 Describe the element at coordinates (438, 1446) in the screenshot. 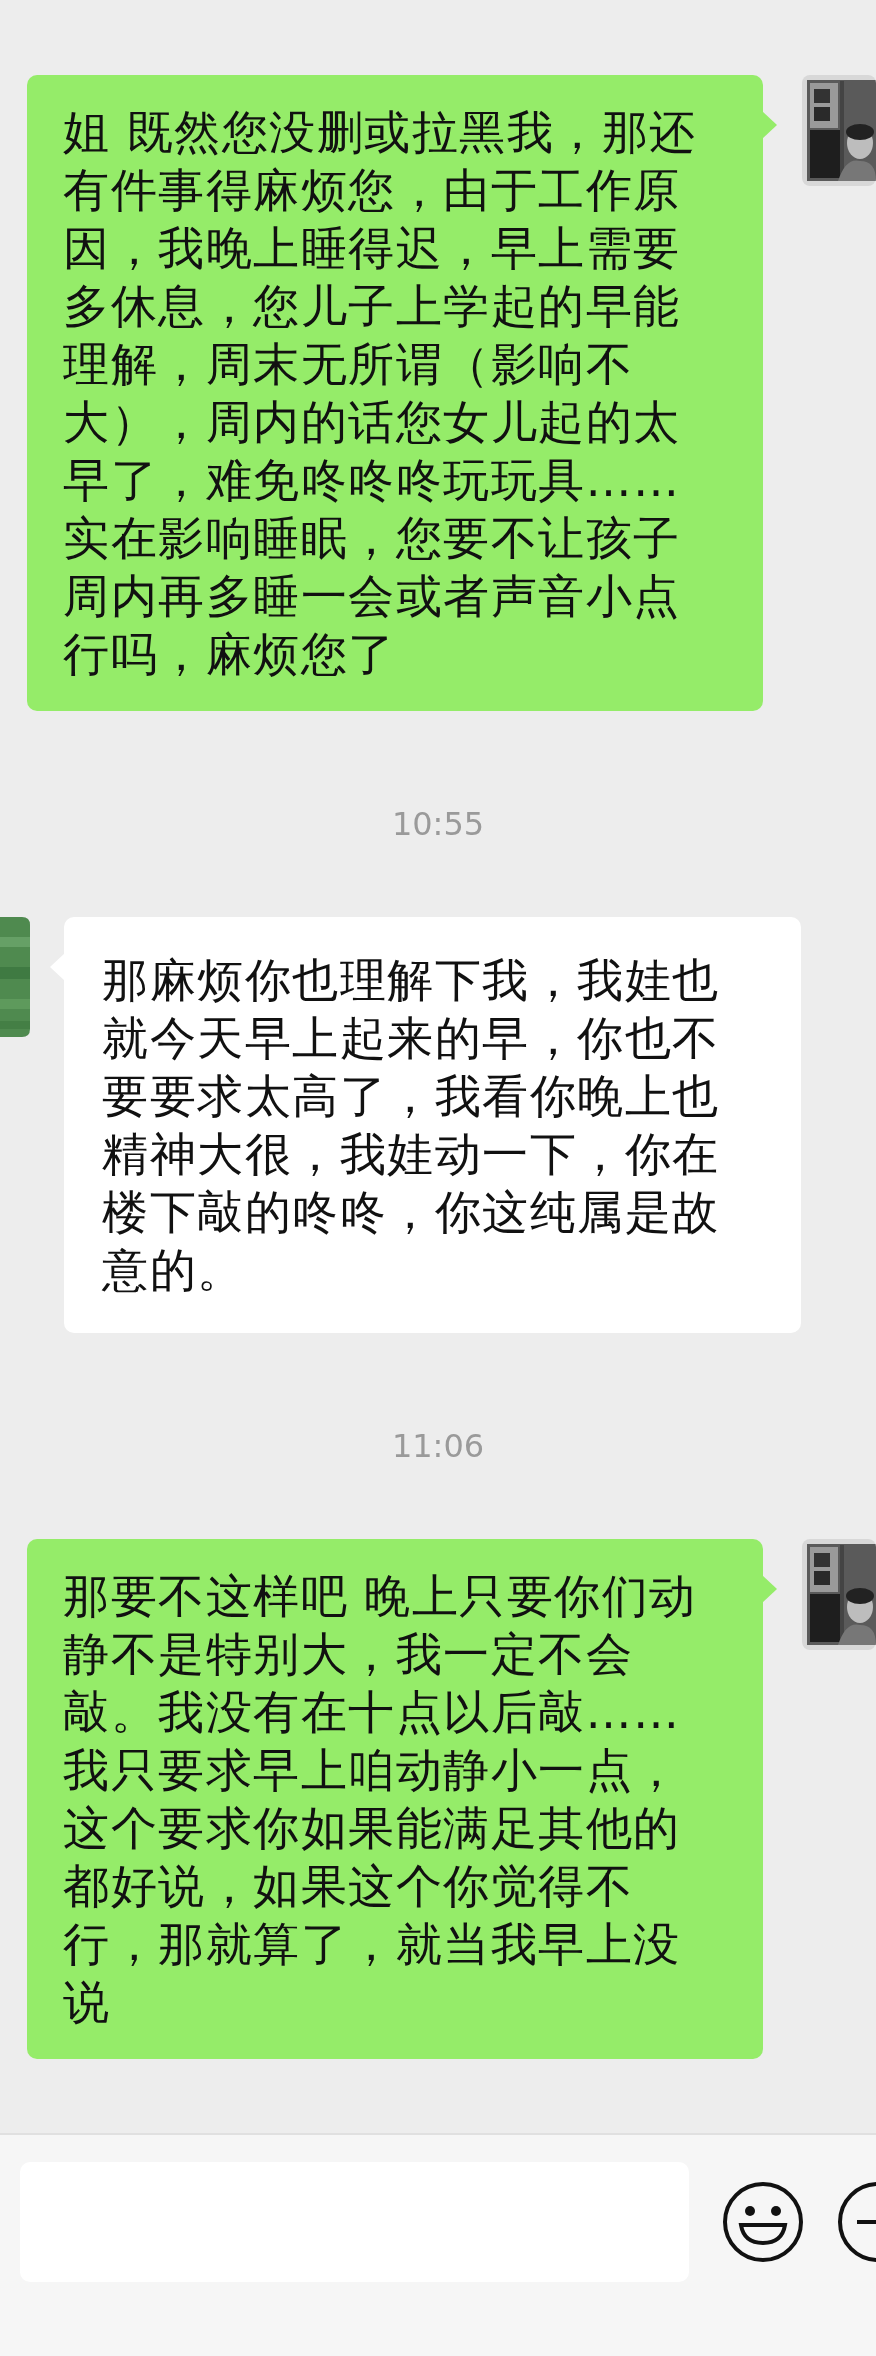

I see `timestamp: 11:06` at that location.